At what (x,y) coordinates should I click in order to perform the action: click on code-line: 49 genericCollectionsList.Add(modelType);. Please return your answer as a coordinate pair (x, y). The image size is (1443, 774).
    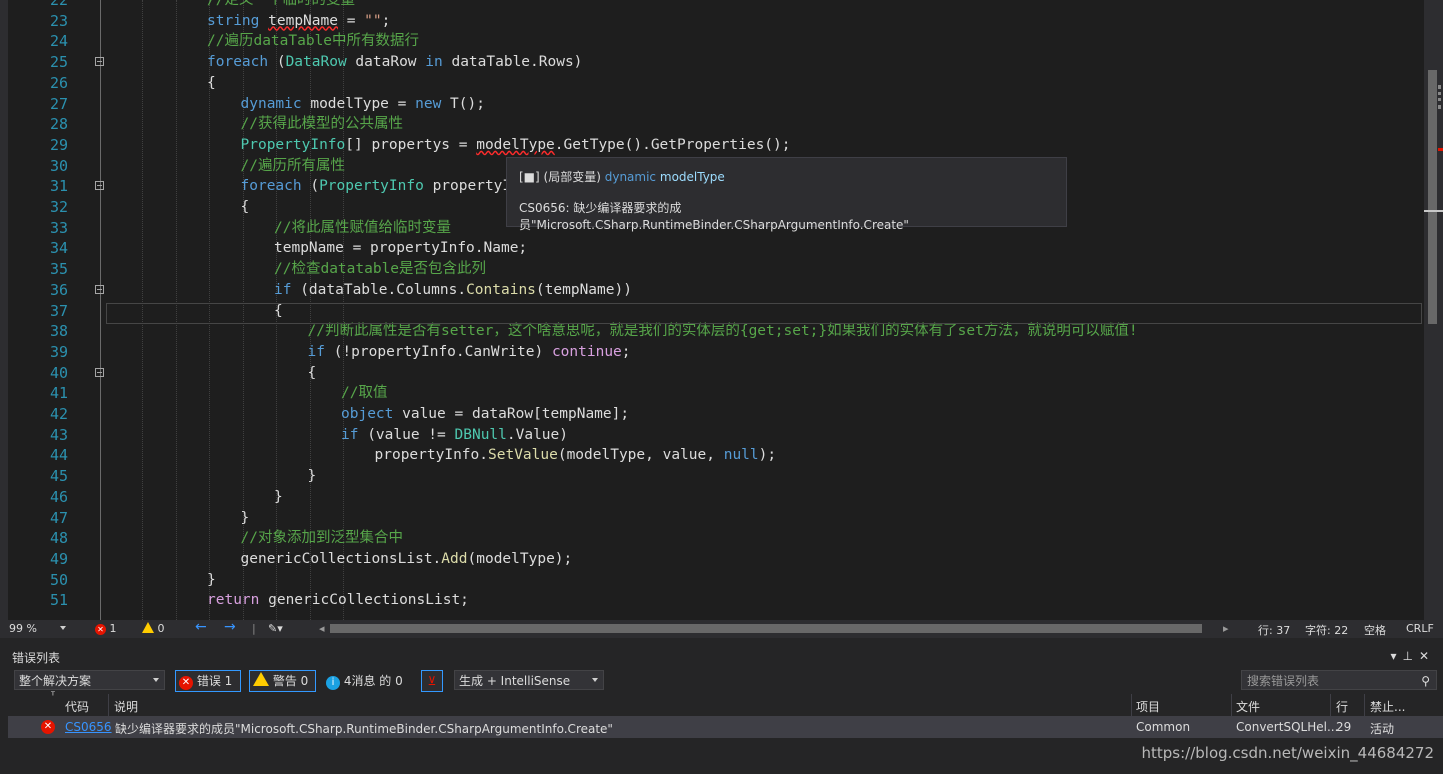
    Looking at the image, I should click on (712, 559).